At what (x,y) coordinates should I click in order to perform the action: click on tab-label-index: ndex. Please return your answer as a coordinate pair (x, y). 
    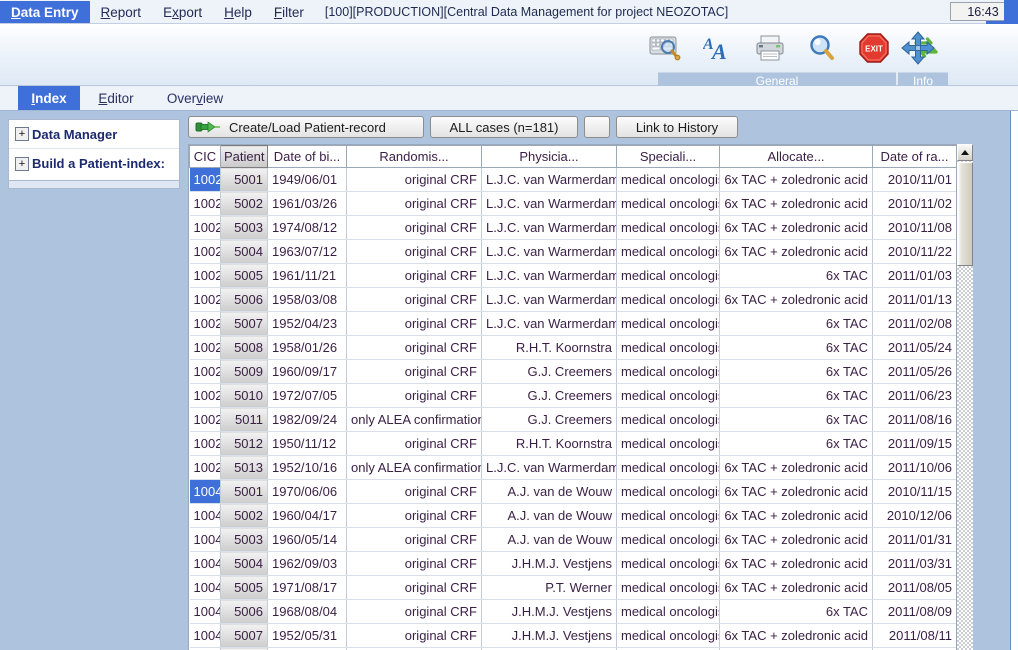
    Looking at the image, I should click on (51, 98).